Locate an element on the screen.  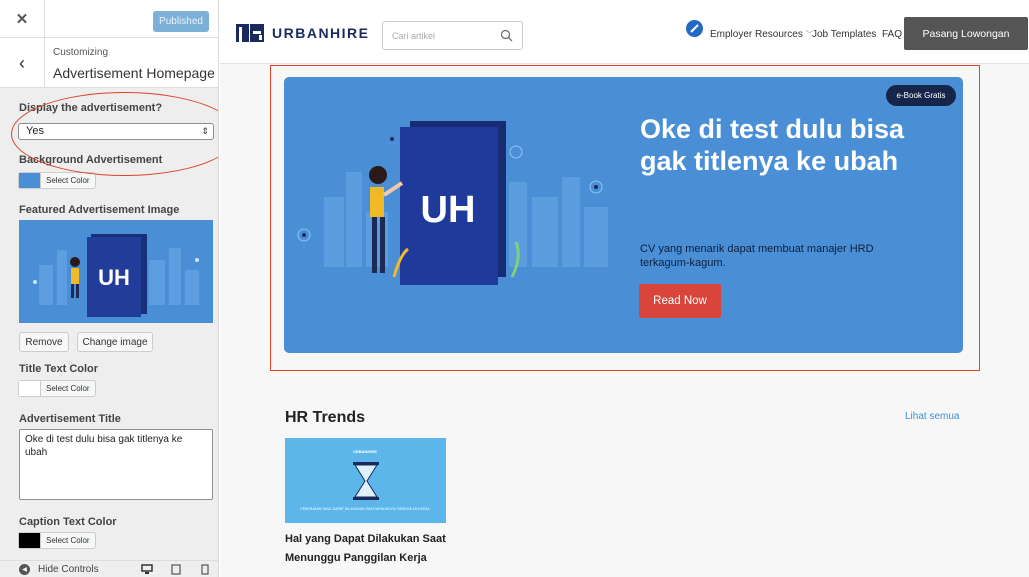
thumb-brand: URBANHIRE is located at coordinates (365, 451).